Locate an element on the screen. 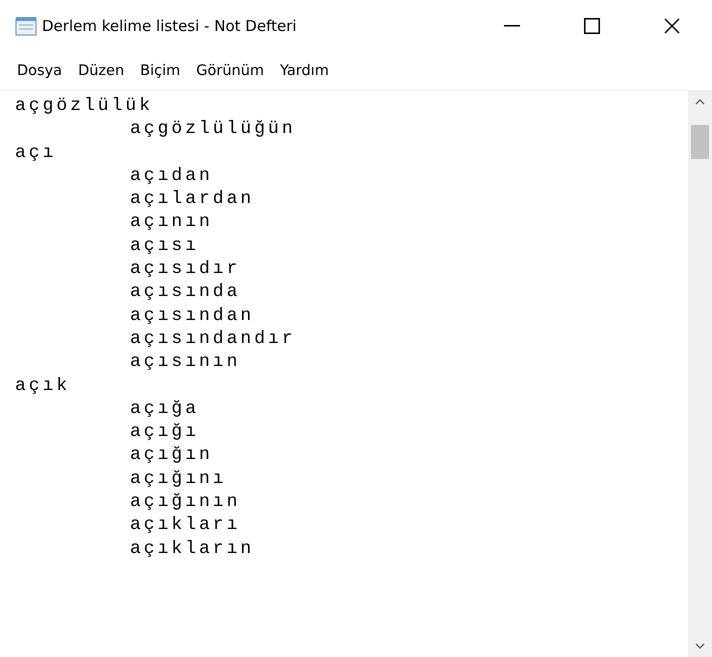 The image size is (712, 657). text-line: açısının is located at coordinates (185, 362).